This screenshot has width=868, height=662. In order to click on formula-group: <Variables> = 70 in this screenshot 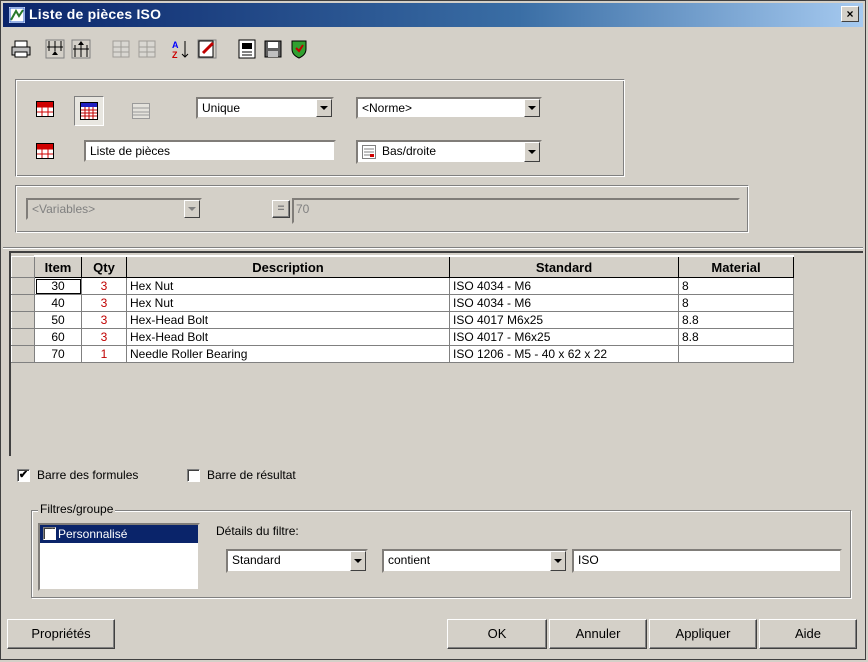, I will do `click(382, 209)`.